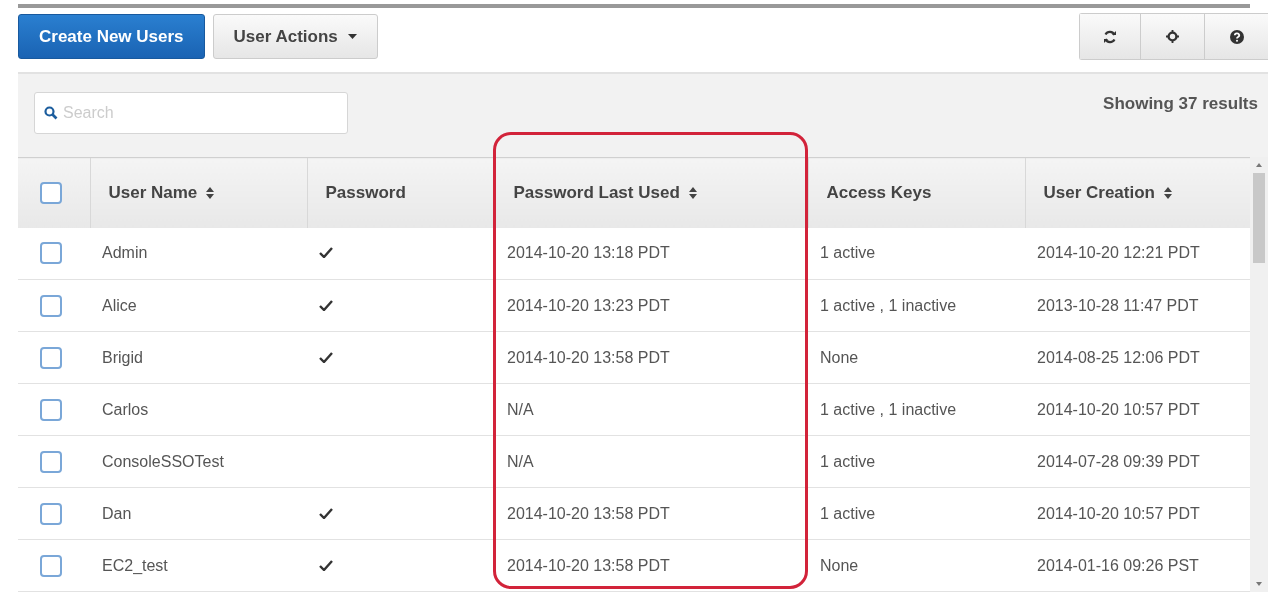 This screenshot has height=604, width=1268. I want to click on select-all-checkbox, so click(51, 192).